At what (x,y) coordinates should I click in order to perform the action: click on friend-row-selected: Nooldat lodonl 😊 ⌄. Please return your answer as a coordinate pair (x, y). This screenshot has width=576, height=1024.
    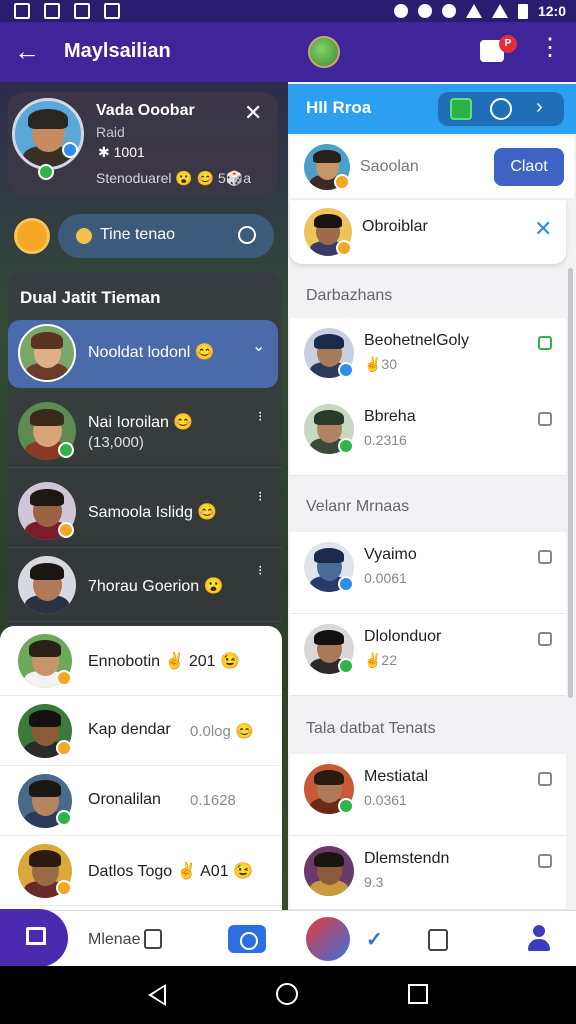
    Looking at the image, I should click on (143, 354).